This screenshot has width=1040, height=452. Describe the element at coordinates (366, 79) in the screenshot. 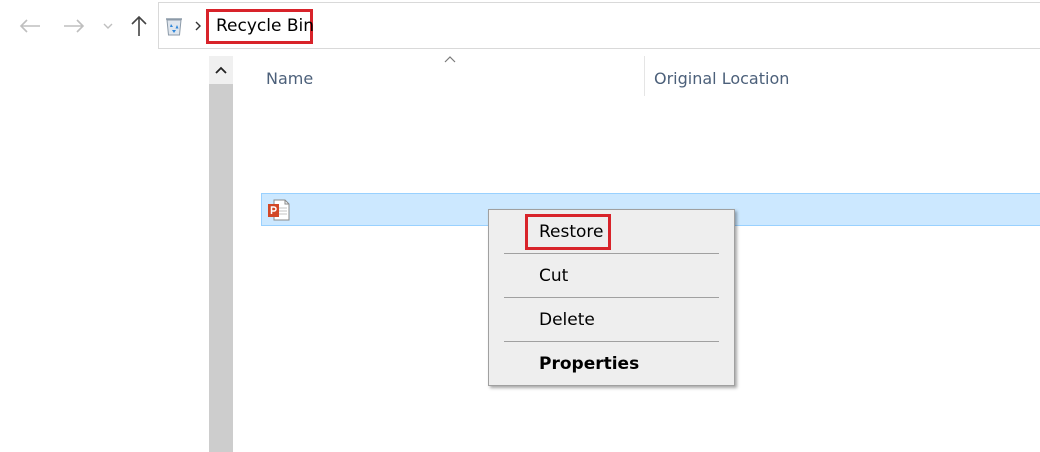

I see `column-header-name: Name` at that location.